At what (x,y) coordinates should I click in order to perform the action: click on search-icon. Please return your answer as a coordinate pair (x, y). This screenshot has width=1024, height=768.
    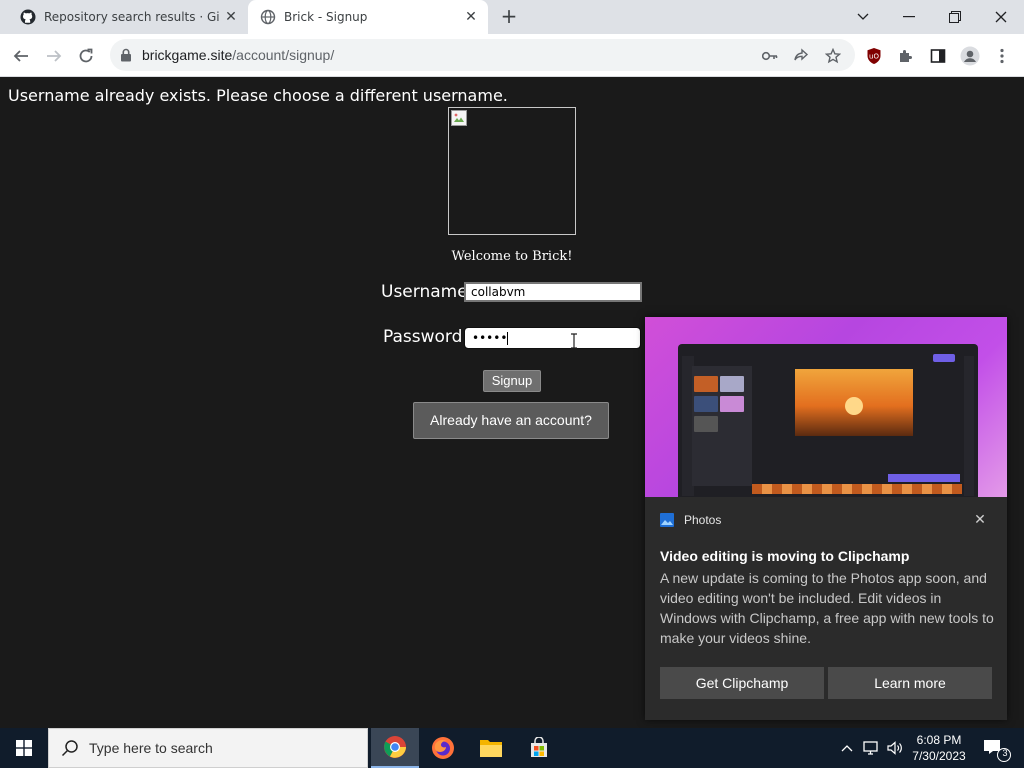
    Looking at the image, I should click on (69, 748).